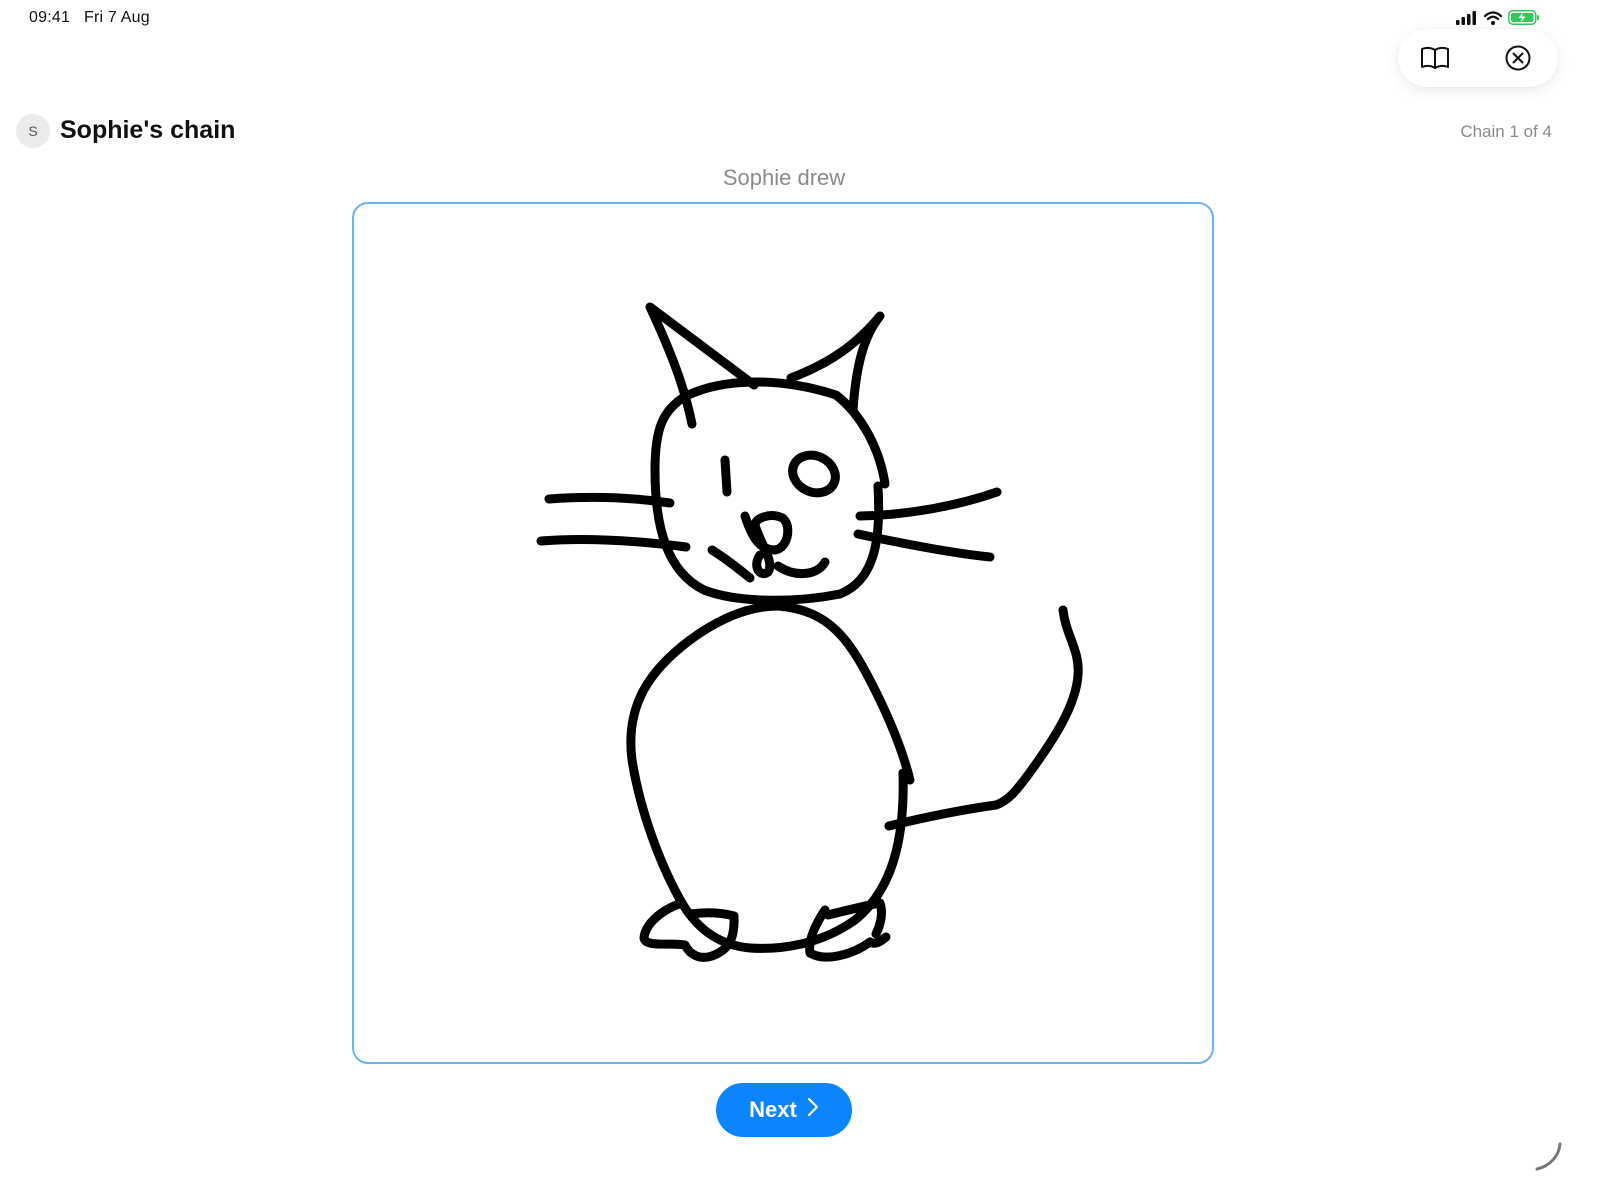 This screenshot has width=1600, height=1200. What do you see at coordinates (689, 930) in the screenshot?
I see `left-foot` at bounding box center [689, 930].